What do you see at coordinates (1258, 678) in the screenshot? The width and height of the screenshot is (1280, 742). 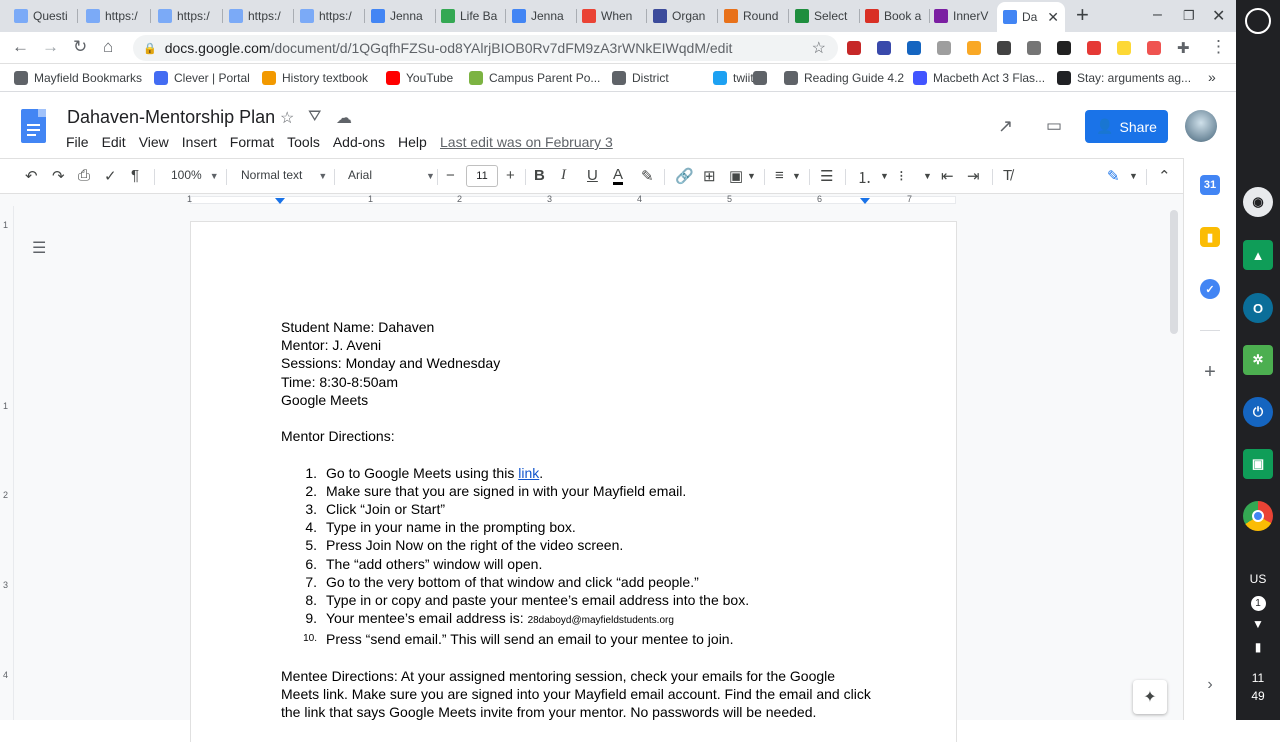 I see `clock-hour: 11` at bounding box center [1258, 678].